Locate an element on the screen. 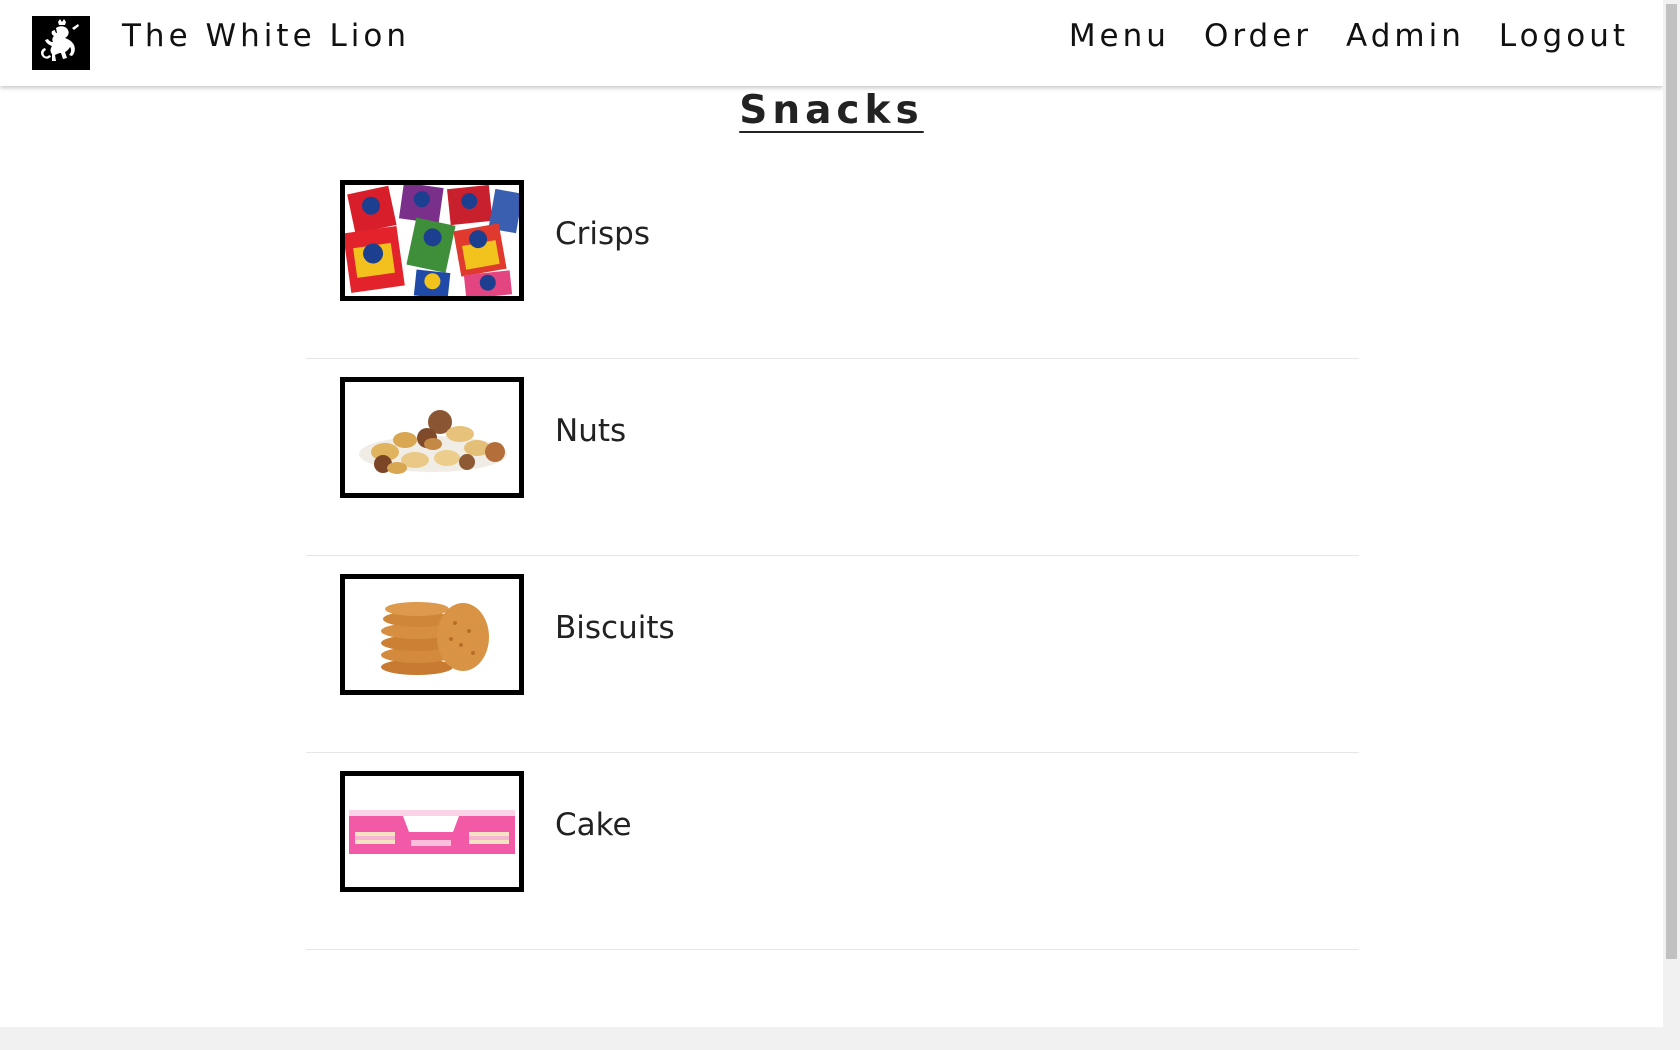  list-item-biscuits: Biscuits is located at coordinates (832, 654).